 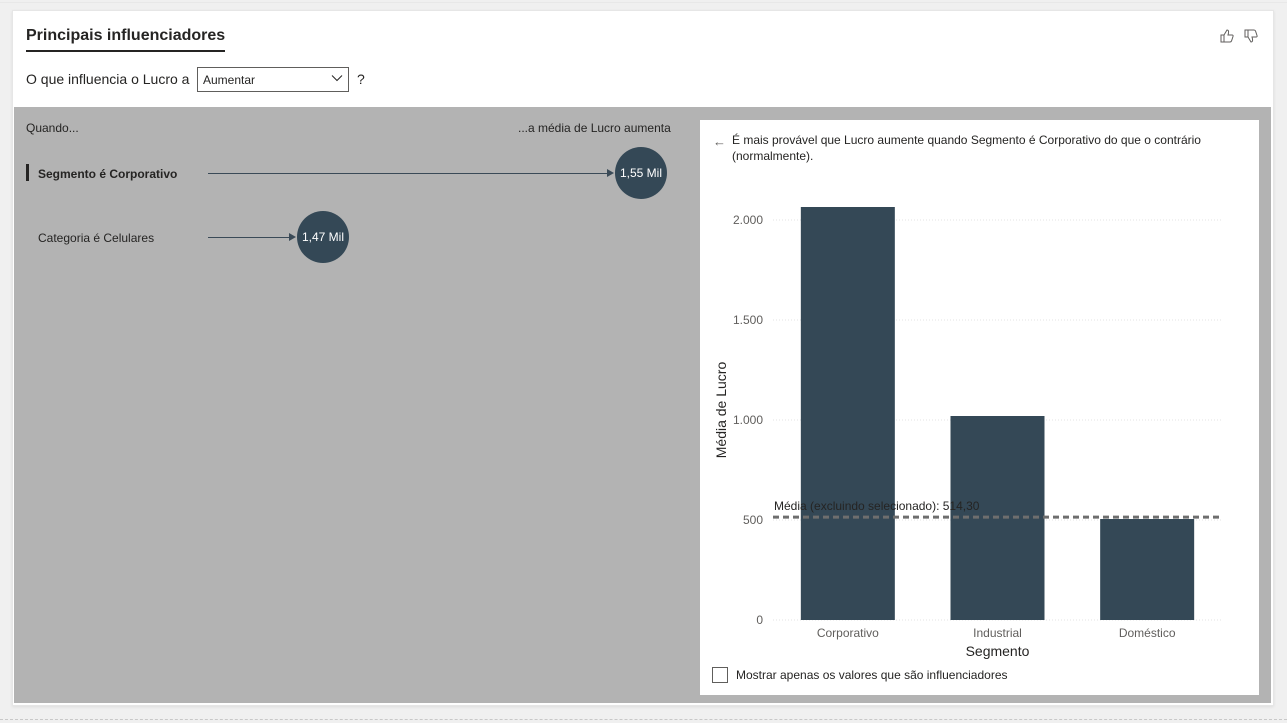 What do you see at coordinates (337, 78) in the screenshot?
I see `chevron-down-icon` at bounding box center [337, 78].